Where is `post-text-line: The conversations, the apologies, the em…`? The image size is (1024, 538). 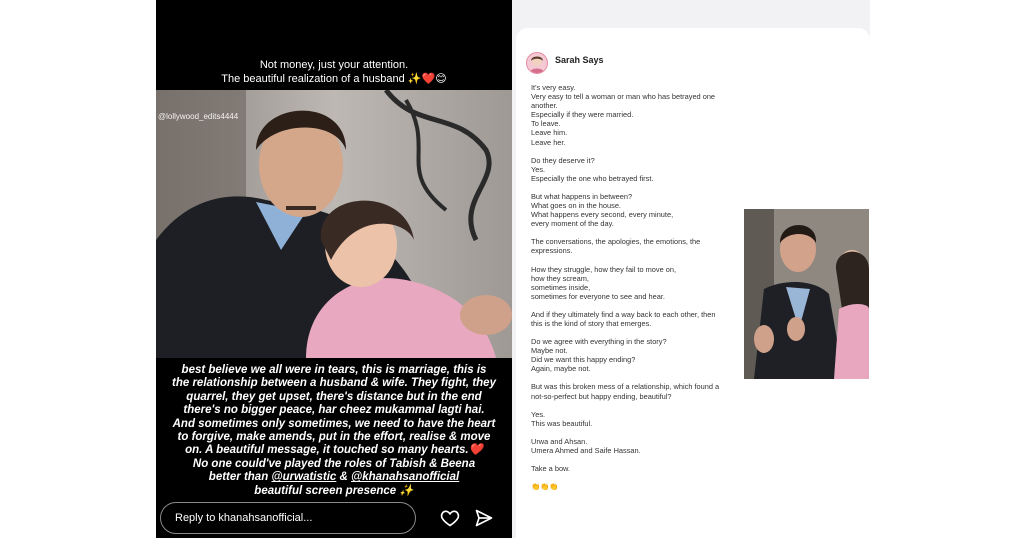
post-text-line: The conversations, the apologies, the em… is located at coordinates (616, 242).